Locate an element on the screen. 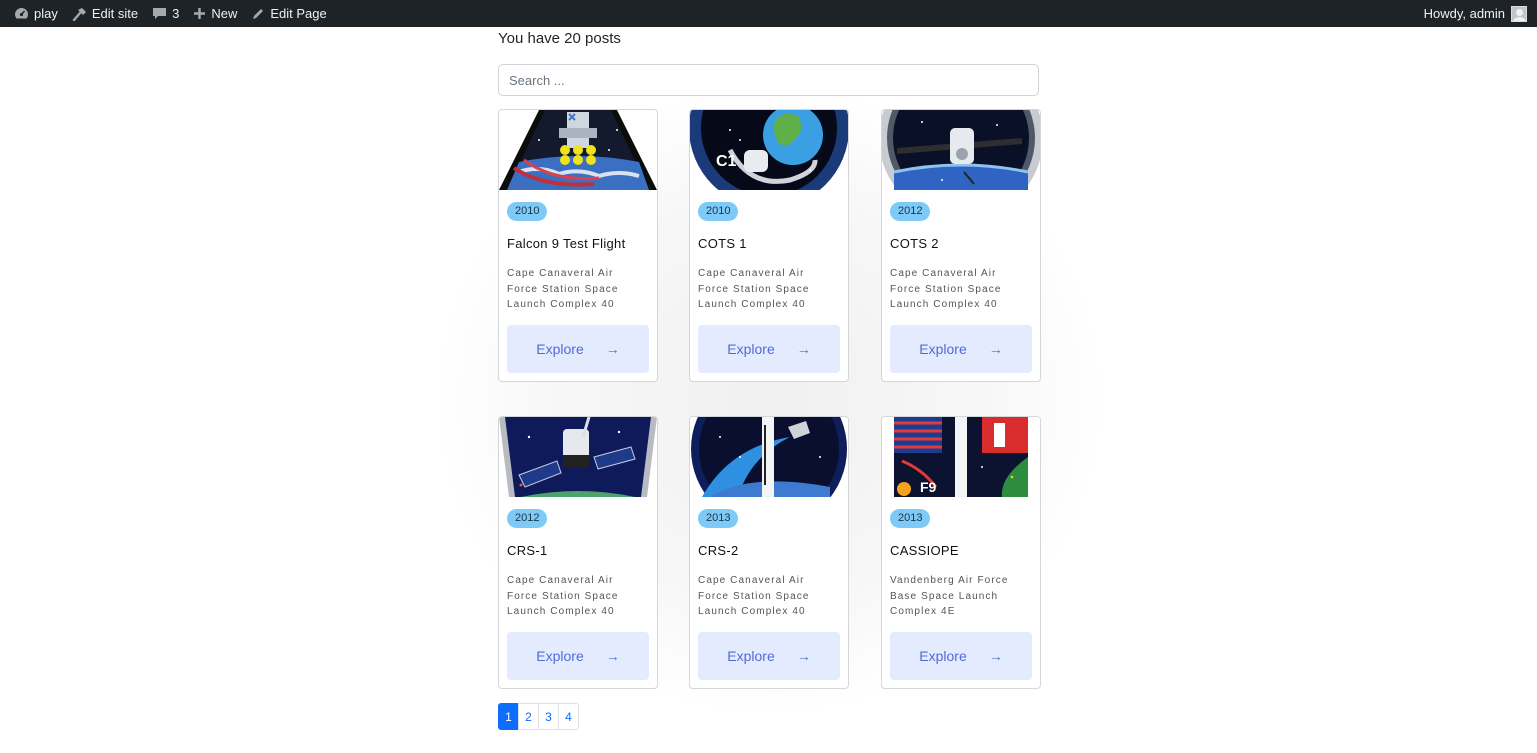 The height and width of the screenshot is (753, 1537). cots2-patch-icon is located at coordinates (961, 150).